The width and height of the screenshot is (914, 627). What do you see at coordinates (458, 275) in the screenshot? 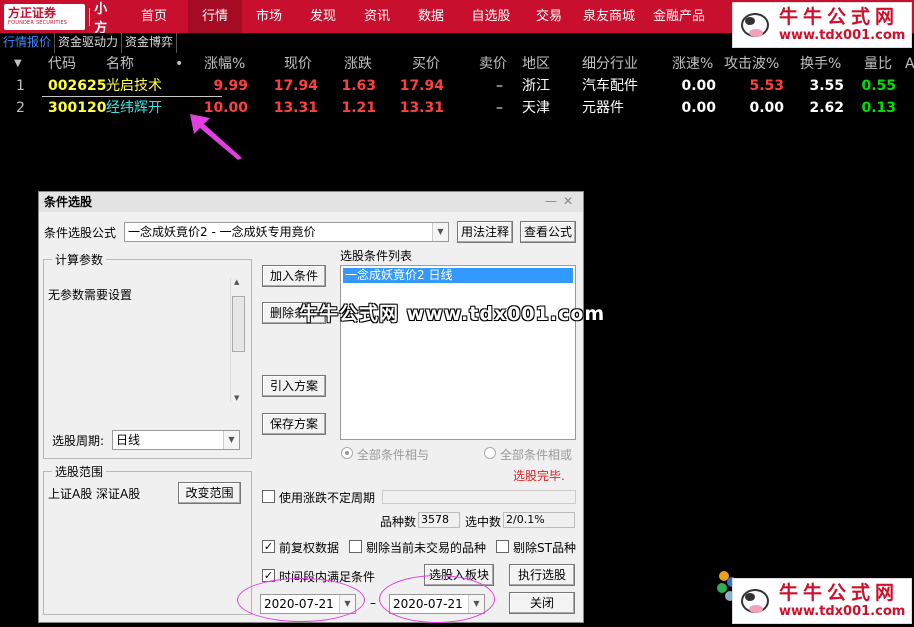
I see `list-item: 一念成妖竟价2 日线` at bounding box center [458, 275].